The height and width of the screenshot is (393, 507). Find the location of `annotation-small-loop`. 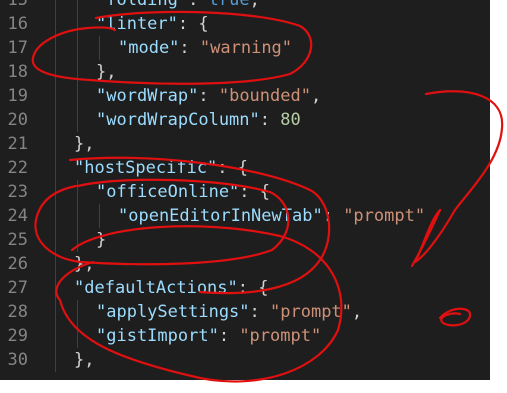

annotation-small-loop is located at coordinates (455, 317).